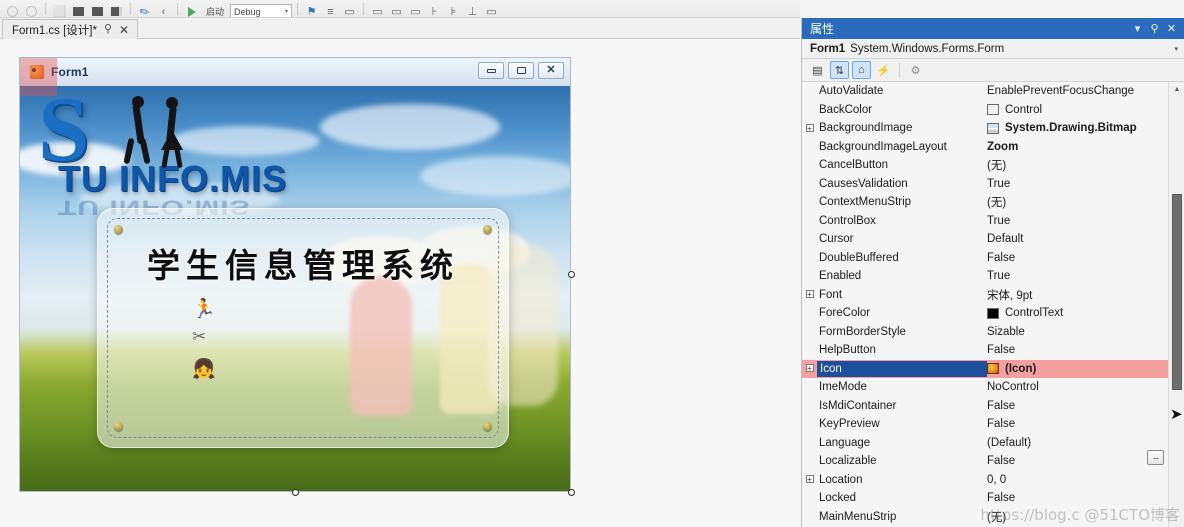 Image resolution: width=1184 pixels, height=527 pixels. Describe the element at coordinates (311, 10) in the screenshot. I see `find-icon: ⚑` at that location.